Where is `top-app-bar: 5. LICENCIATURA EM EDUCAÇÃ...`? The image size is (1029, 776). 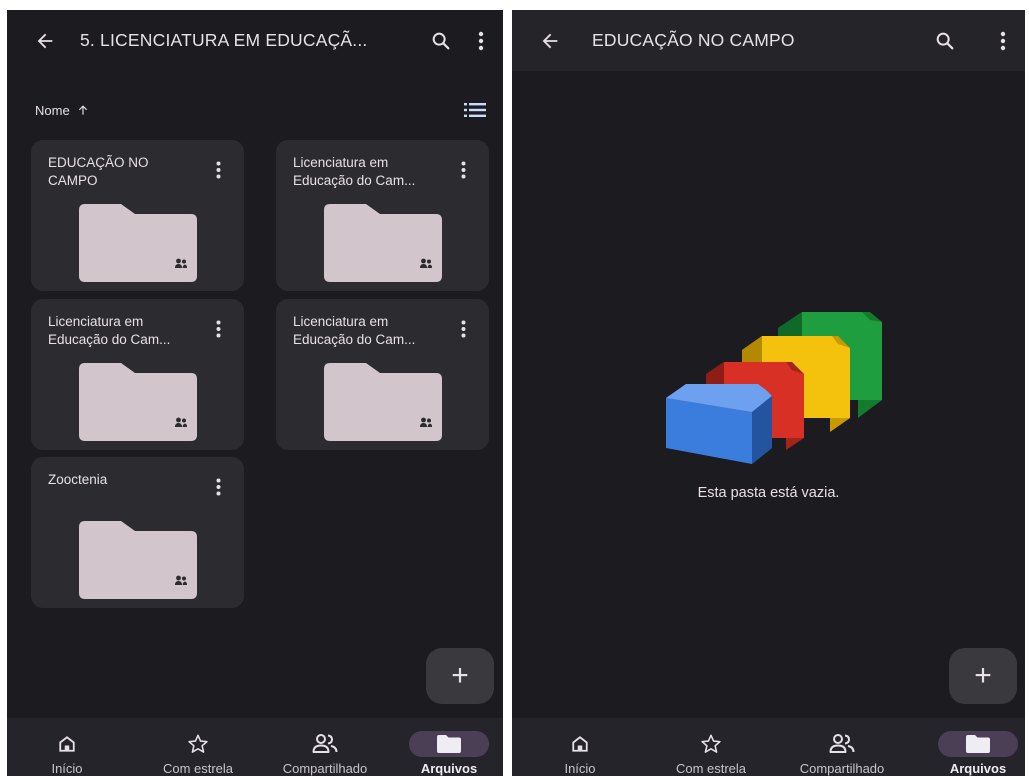 top-app-bar: 5. LICENCIATURA EM EDUCAÇÃ... is located at coordinates (255, 40).